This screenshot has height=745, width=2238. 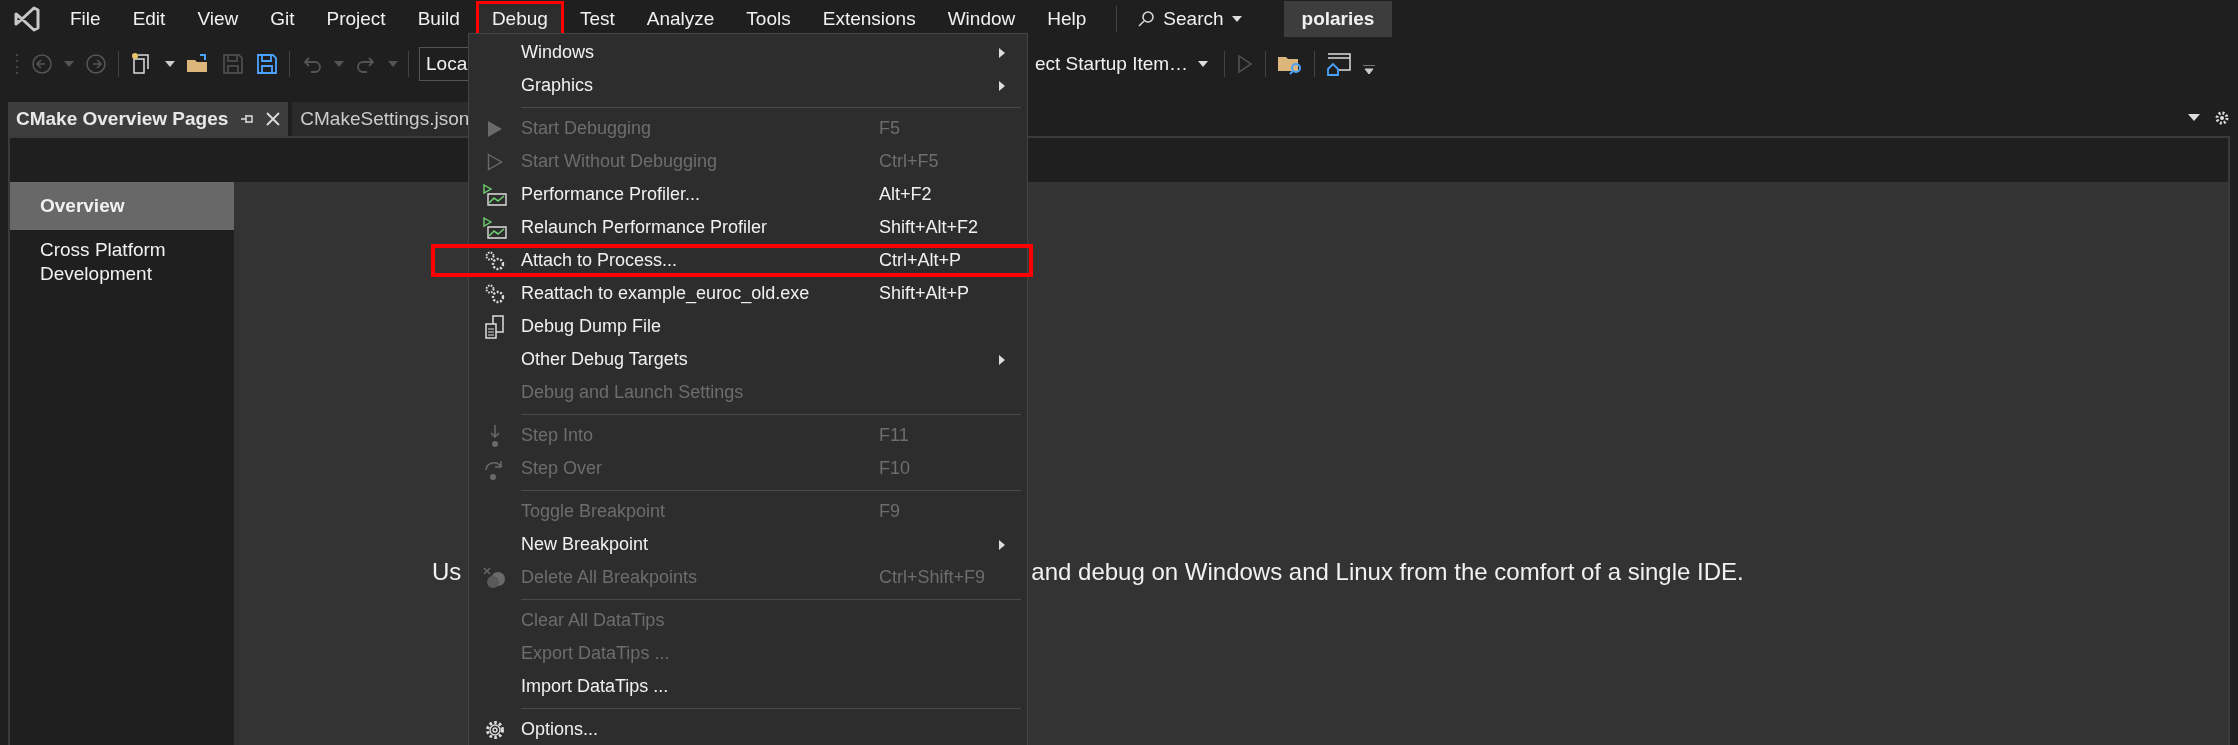 What do you see at coordinates (149, 19) in the screenshot?
I see `menu-bar-item: Edit` at bounding box center [149, 19].